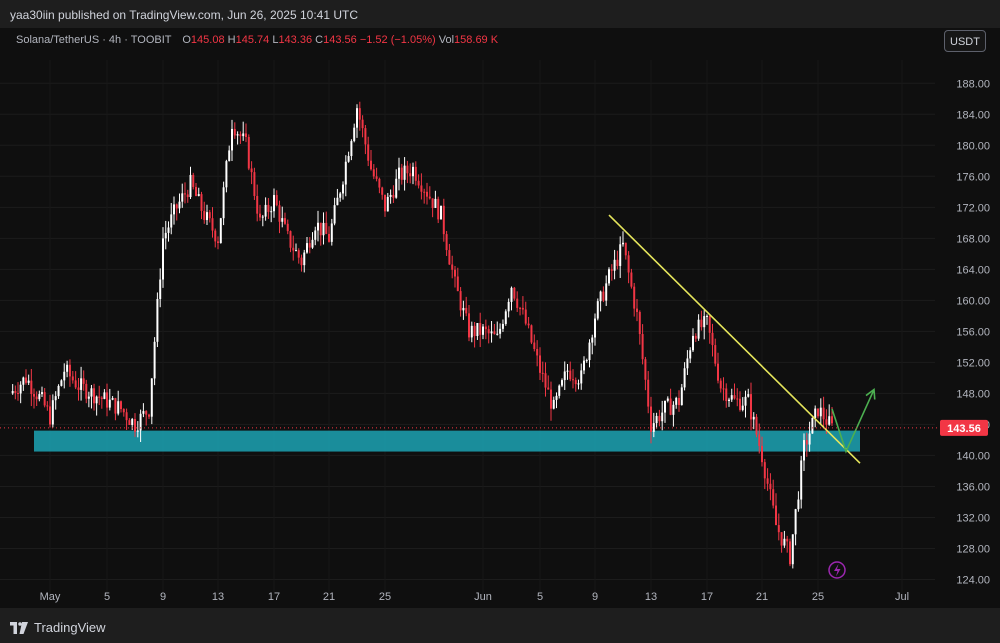  Describe the element at coordinates (973, 208) in the screenshot. I see `y-tick-label: 172.00` at that location.